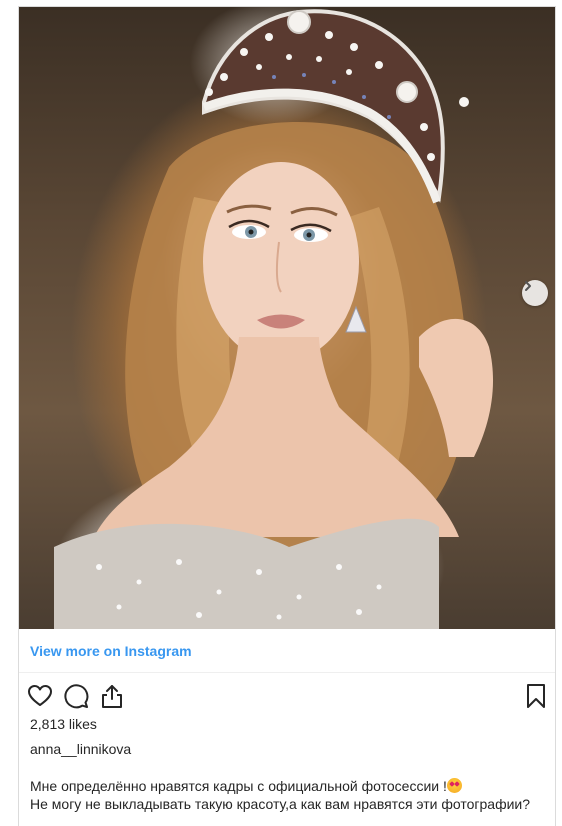 The image size is (562, 826). Describe the element at coordinates (80, 749) in the screenshot. I see `username-link: anna__linnikova` at that location.